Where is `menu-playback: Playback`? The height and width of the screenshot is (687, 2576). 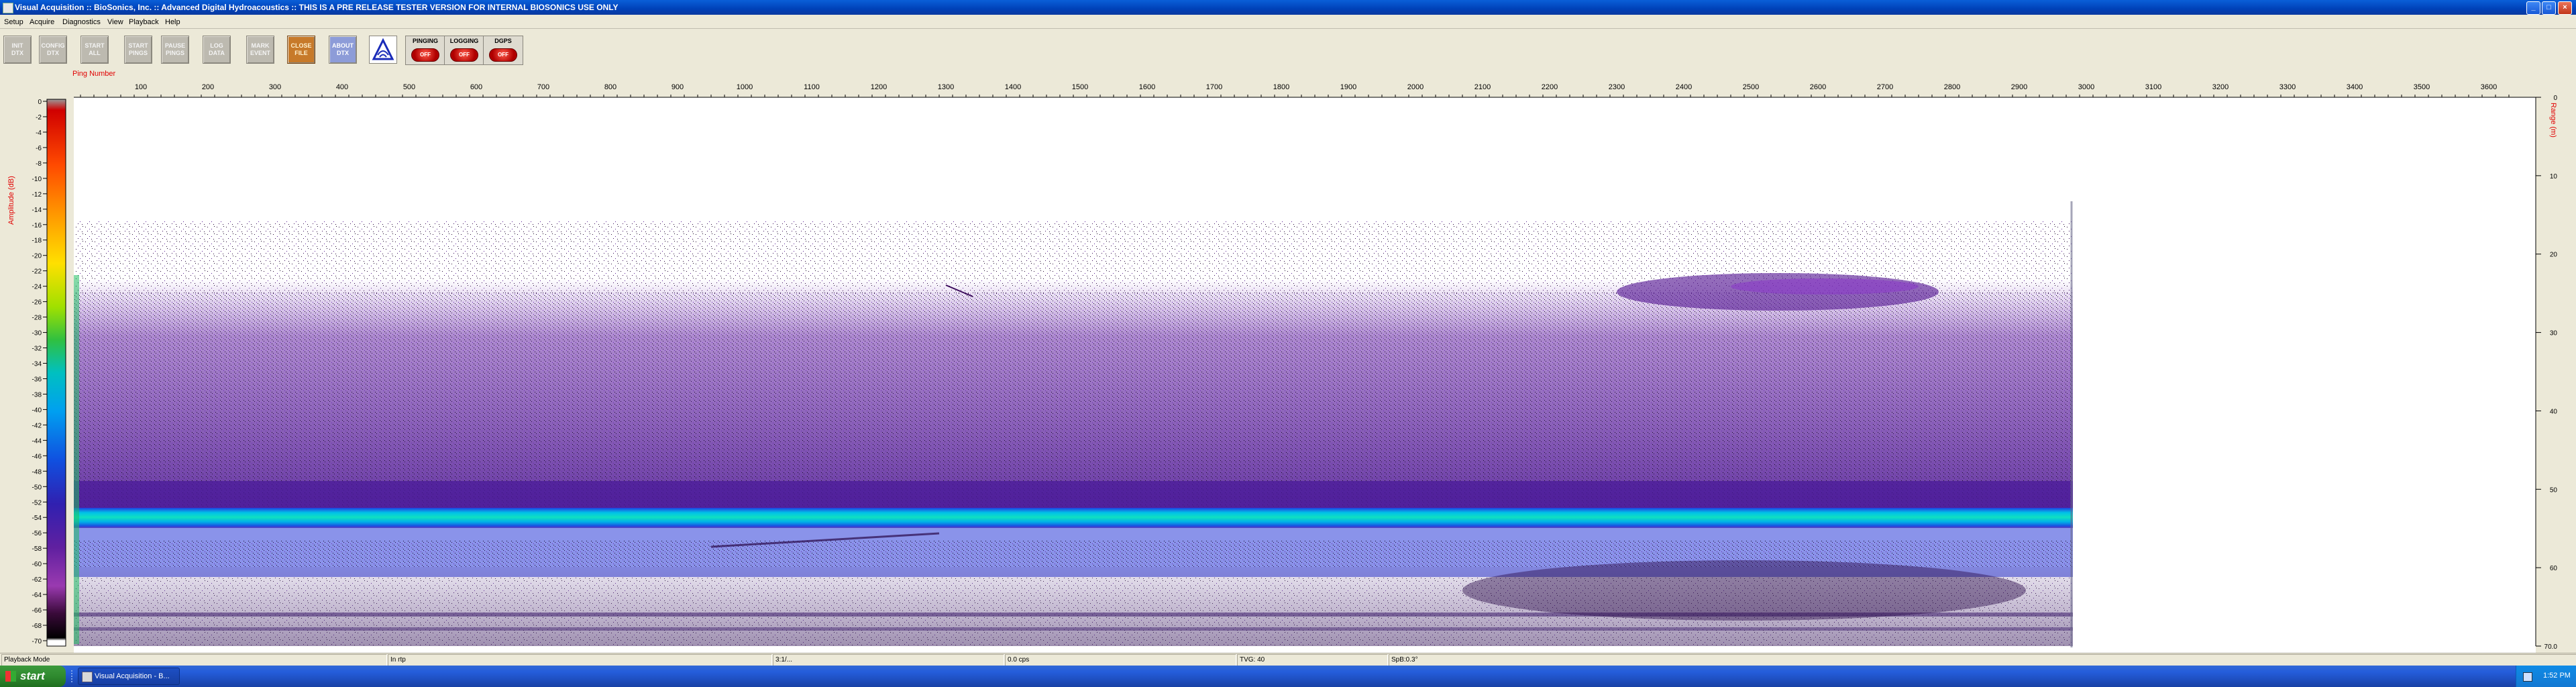
menu-playback: Playback is located at coordinates (144, 22).